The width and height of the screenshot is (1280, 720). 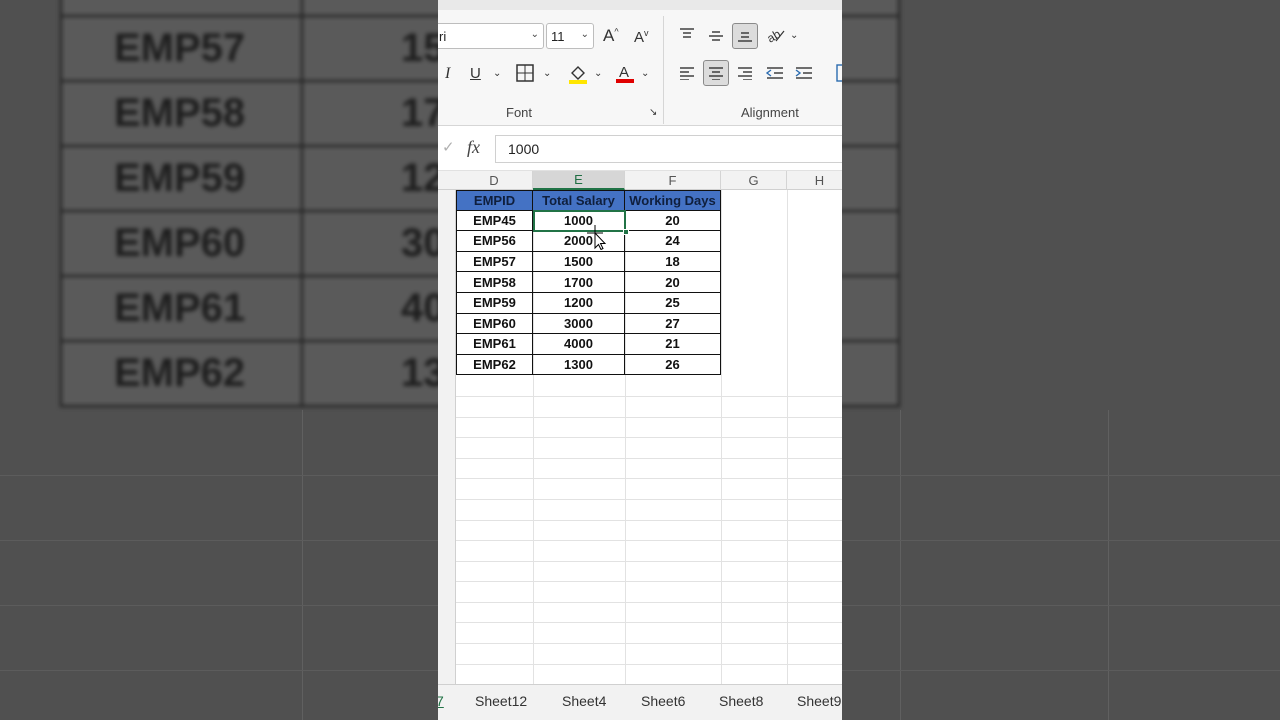 I want to click on table-cell: EMP45, so click(x=494, y=221).